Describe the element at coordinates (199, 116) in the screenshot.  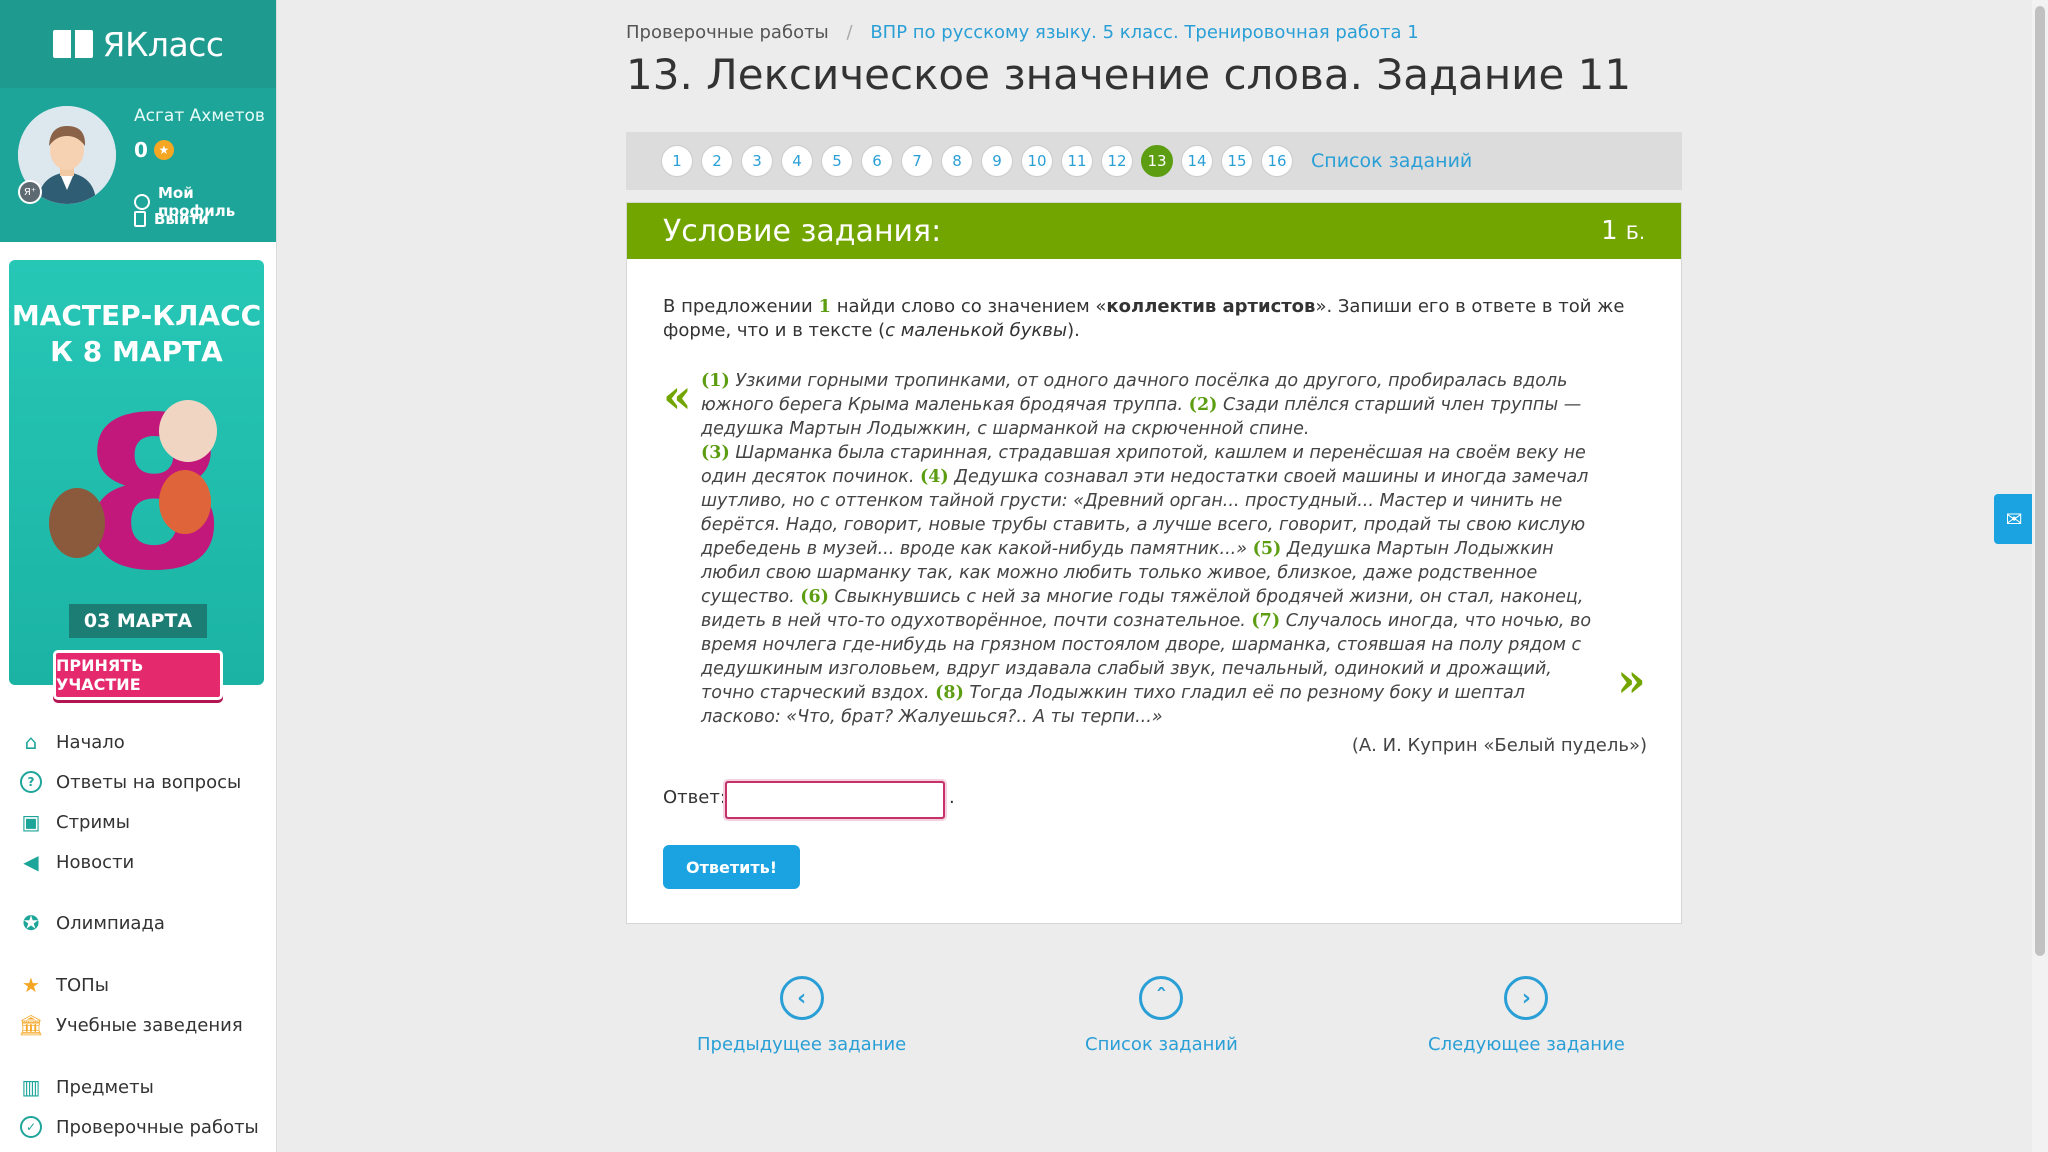
I see `user-name: Асгат Ахметов` at that location.